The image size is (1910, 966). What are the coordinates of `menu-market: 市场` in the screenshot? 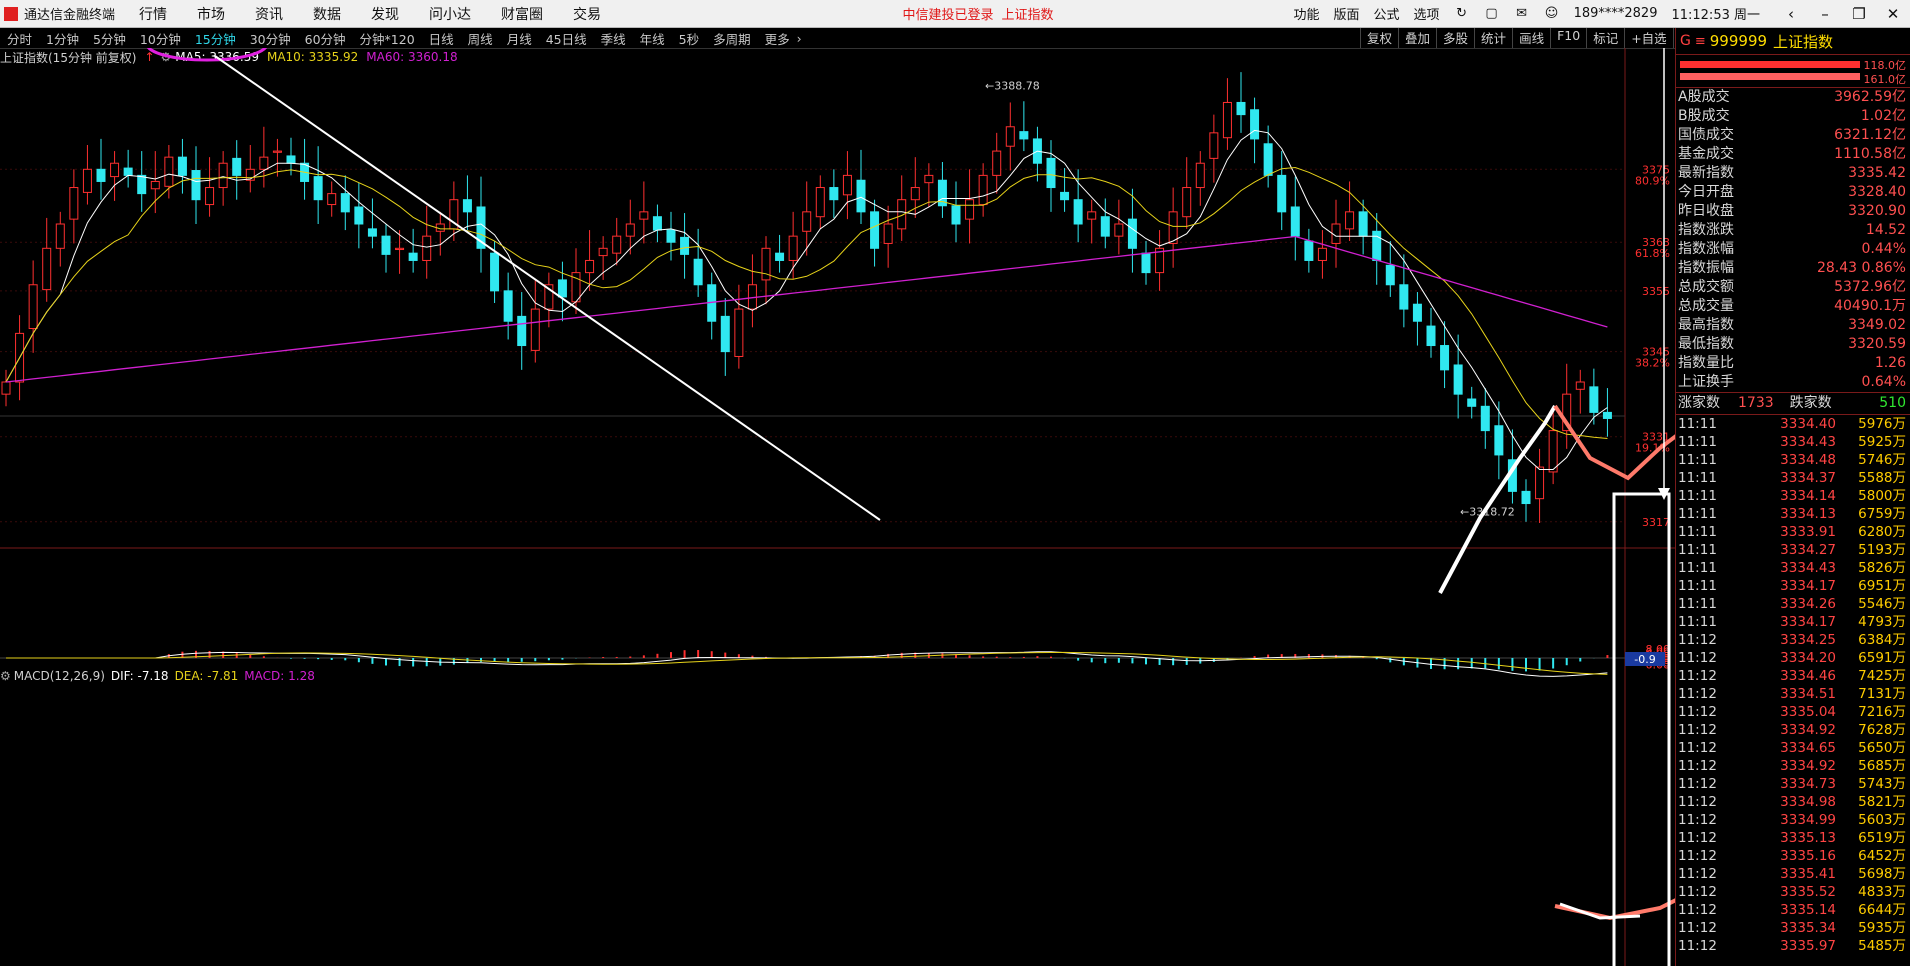 It's located at (211, 14).